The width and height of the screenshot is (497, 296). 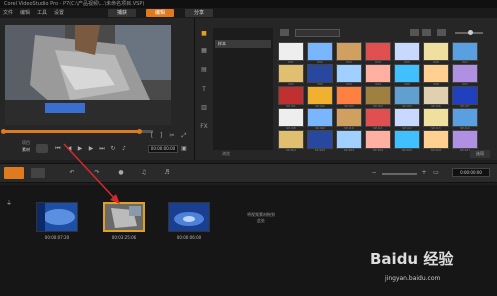 I want to click on zoom-out-icon: −, so click(x=374, y=172).